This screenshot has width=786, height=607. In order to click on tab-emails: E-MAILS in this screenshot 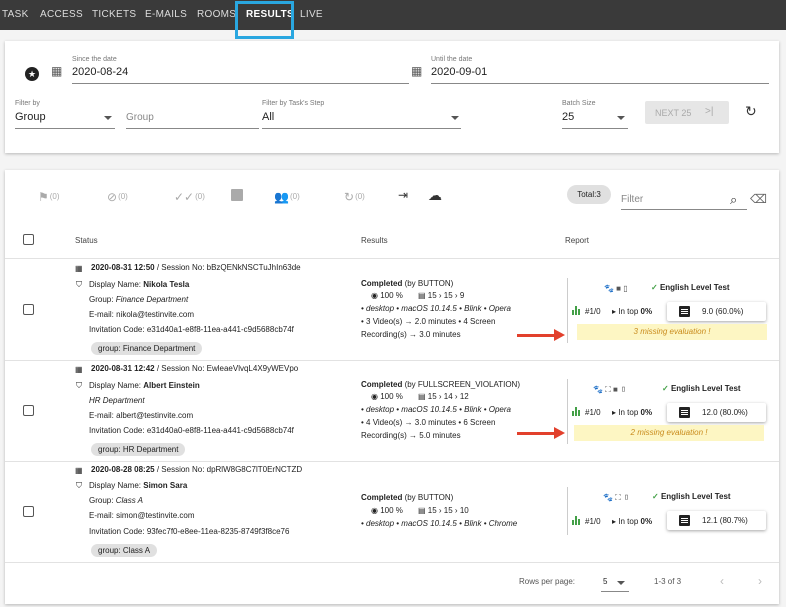, I will do `click(166, 14)`.